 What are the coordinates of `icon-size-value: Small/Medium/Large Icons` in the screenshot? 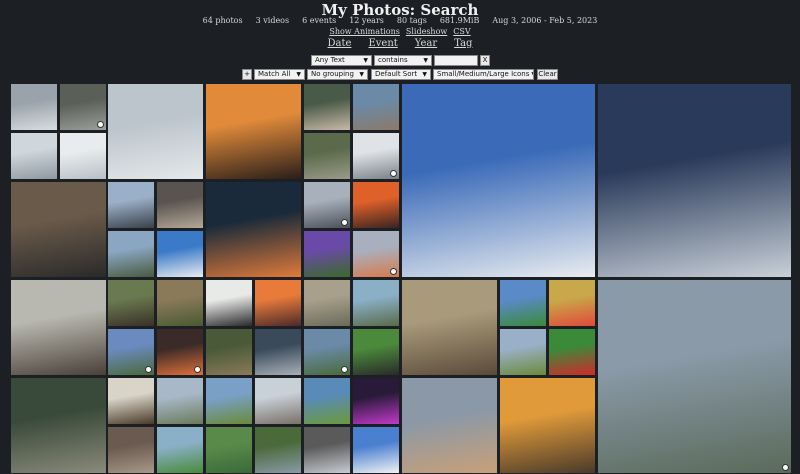 It's located at (483, 74).